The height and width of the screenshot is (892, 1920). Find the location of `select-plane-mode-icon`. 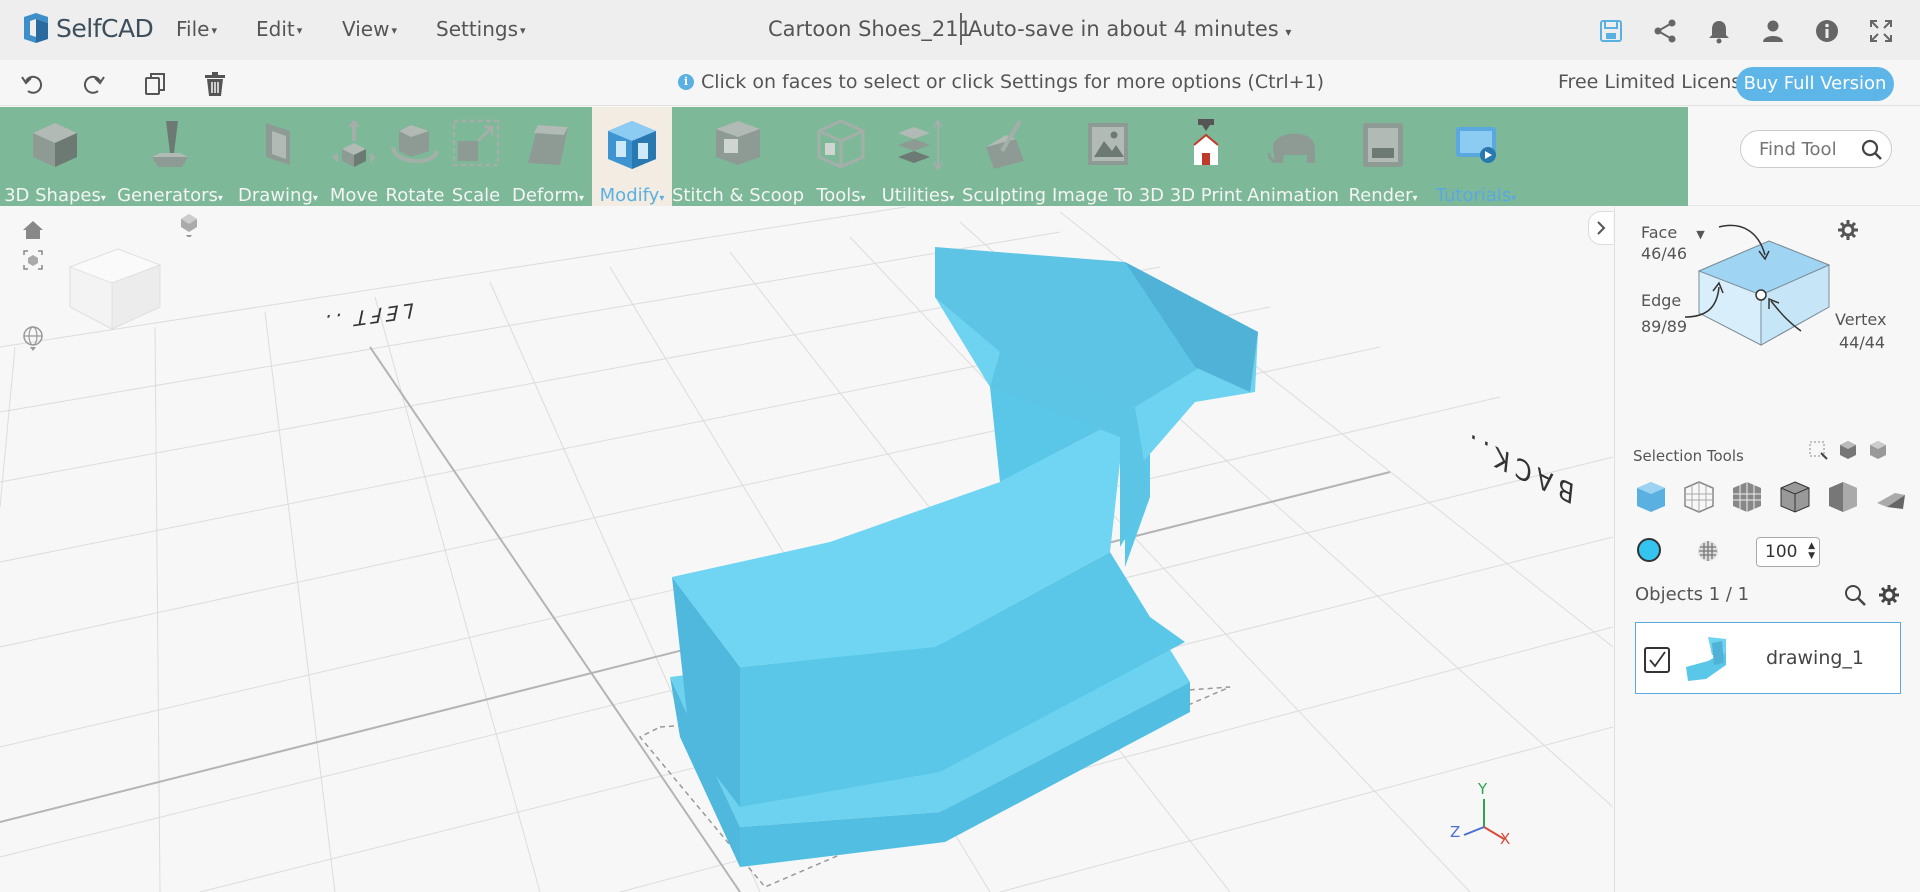

select-plane-mode-icon is located at coordinates (1891, 497).